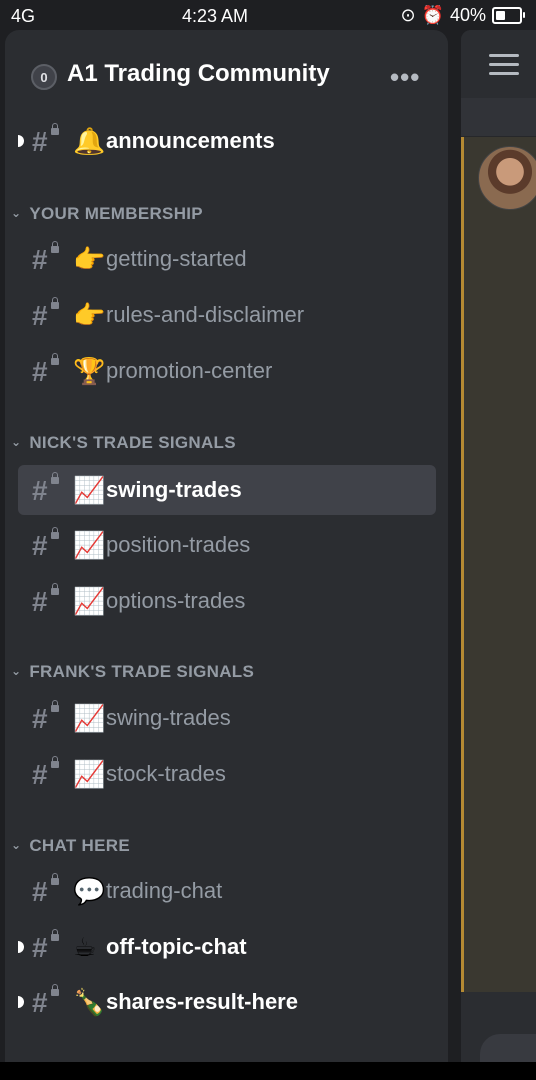 This screenshot has width=536, height=1080. Describe the element at coordinates (508, 15) in the screenshot. I see `battery-icon` at that location.